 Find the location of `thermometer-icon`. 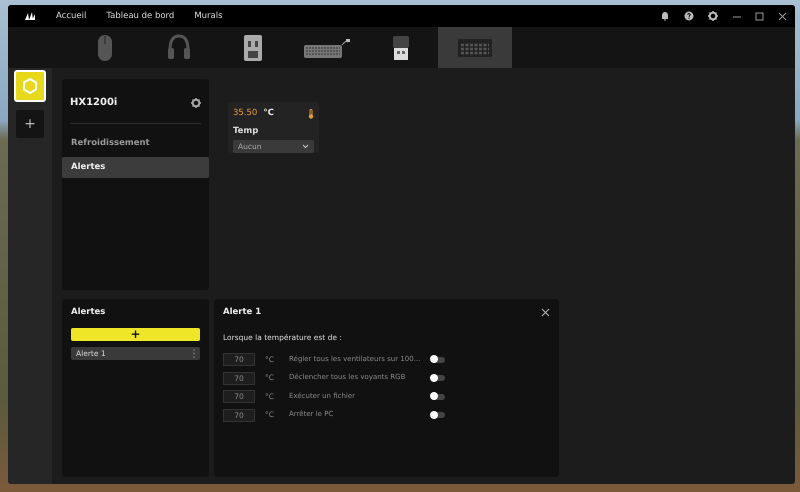

thermometer-icon is located at coordinates (311, 113).